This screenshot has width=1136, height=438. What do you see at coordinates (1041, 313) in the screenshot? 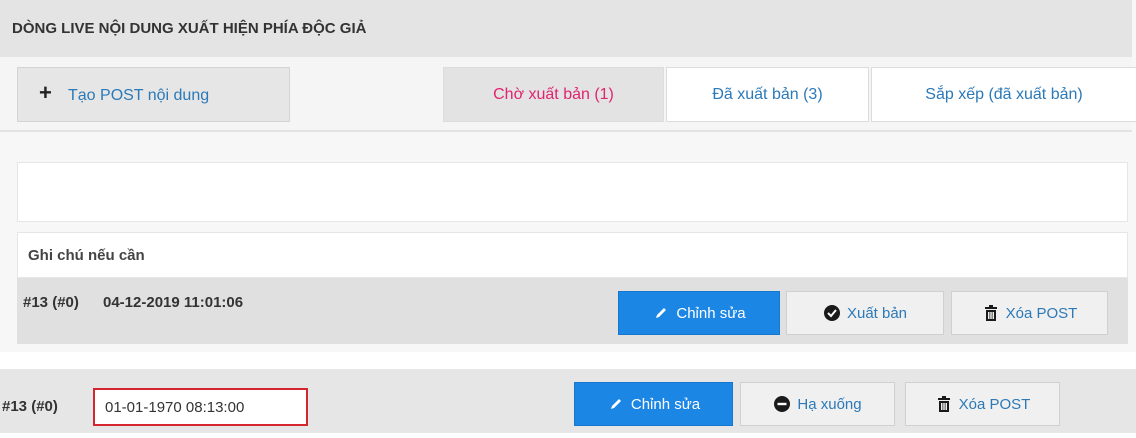
I see `delete-post-label: Xóa POST` at bounding box center [1041, 313].